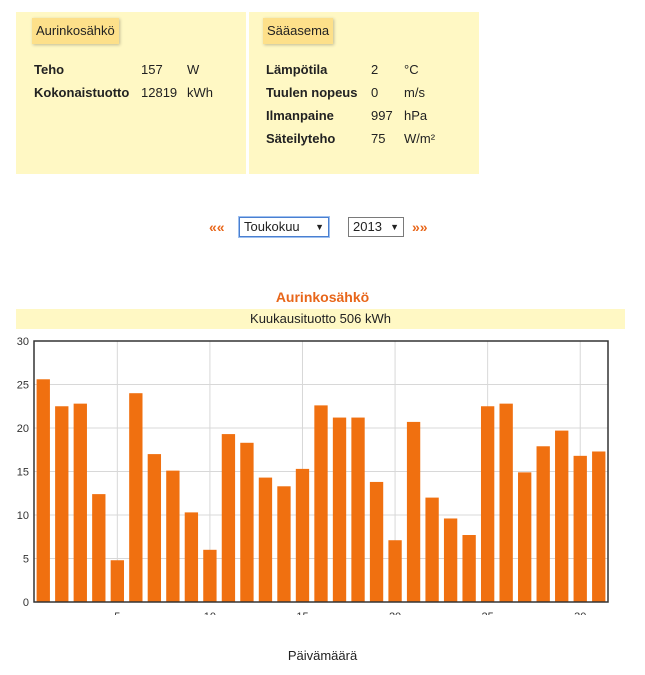 Image resolution: width=645 pixels, height=675 pixels. Describe the element at coordinates (200, 92) in the screenshot. I see `row-unit: kWh` at that location.